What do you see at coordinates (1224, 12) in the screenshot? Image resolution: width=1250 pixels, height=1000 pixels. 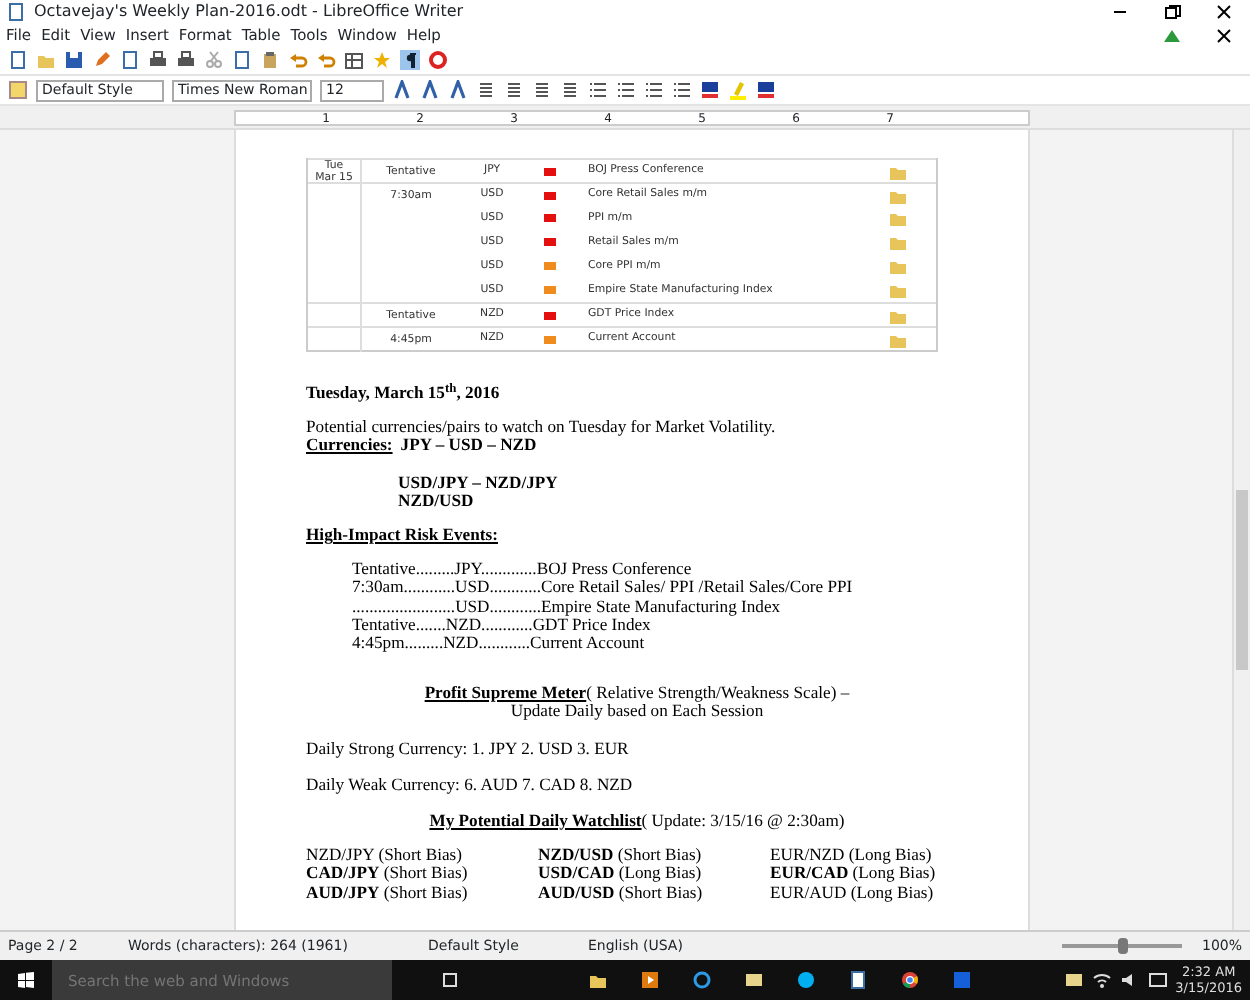 I see `close-icon` at bounding box center [1224, 12].